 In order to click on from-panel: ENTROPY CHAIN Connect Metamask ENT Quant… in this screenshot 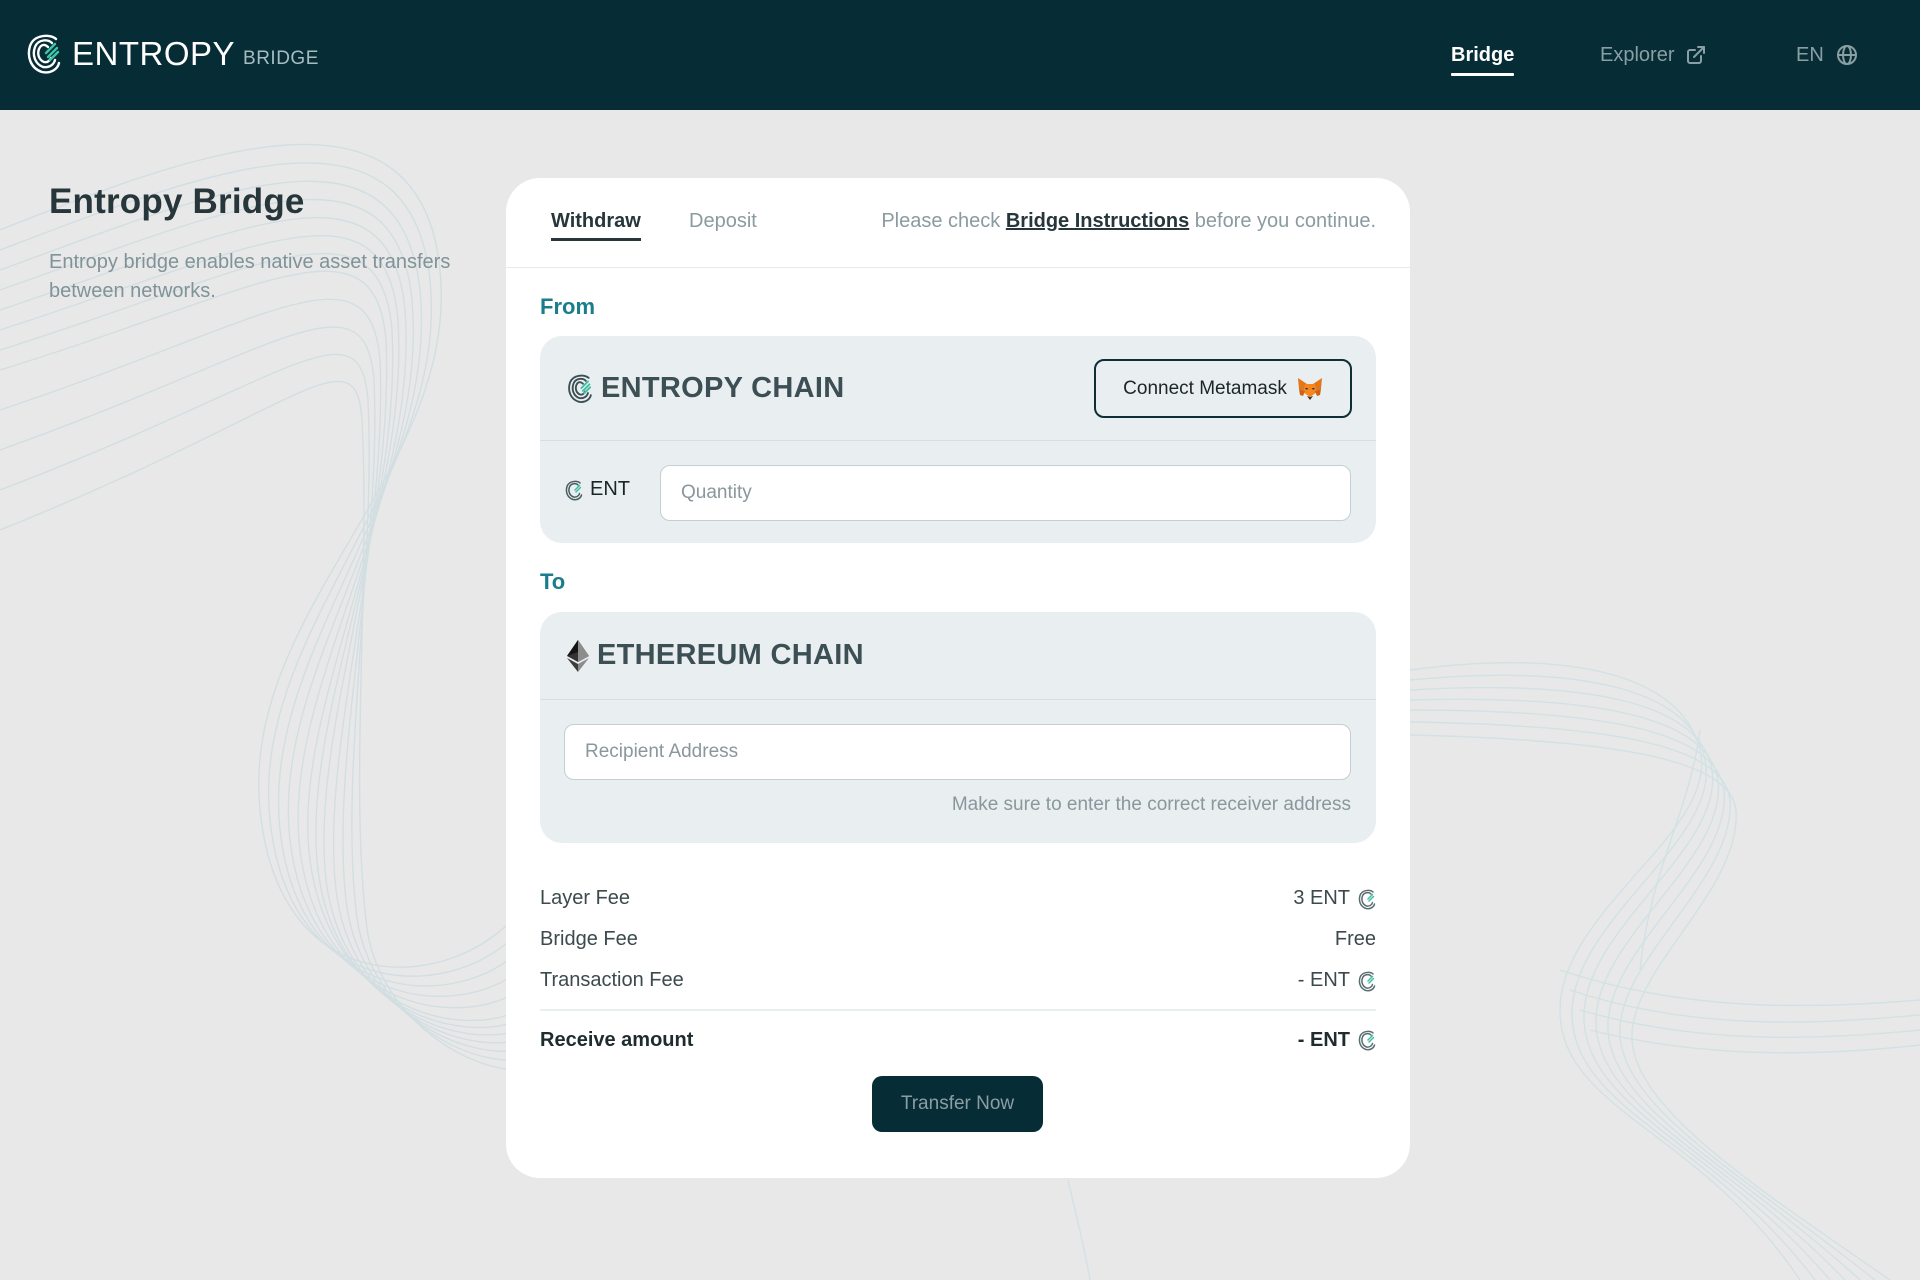, I will do `click(958, 439)`.